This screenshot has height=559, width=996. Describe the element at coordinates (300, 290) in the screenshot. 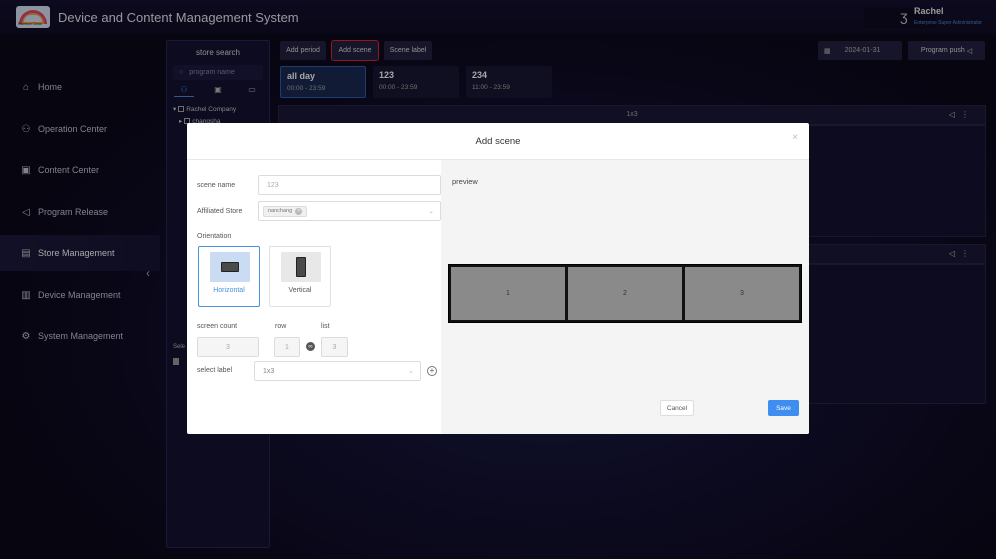

I see `vertical-label: Vertical` at that location.